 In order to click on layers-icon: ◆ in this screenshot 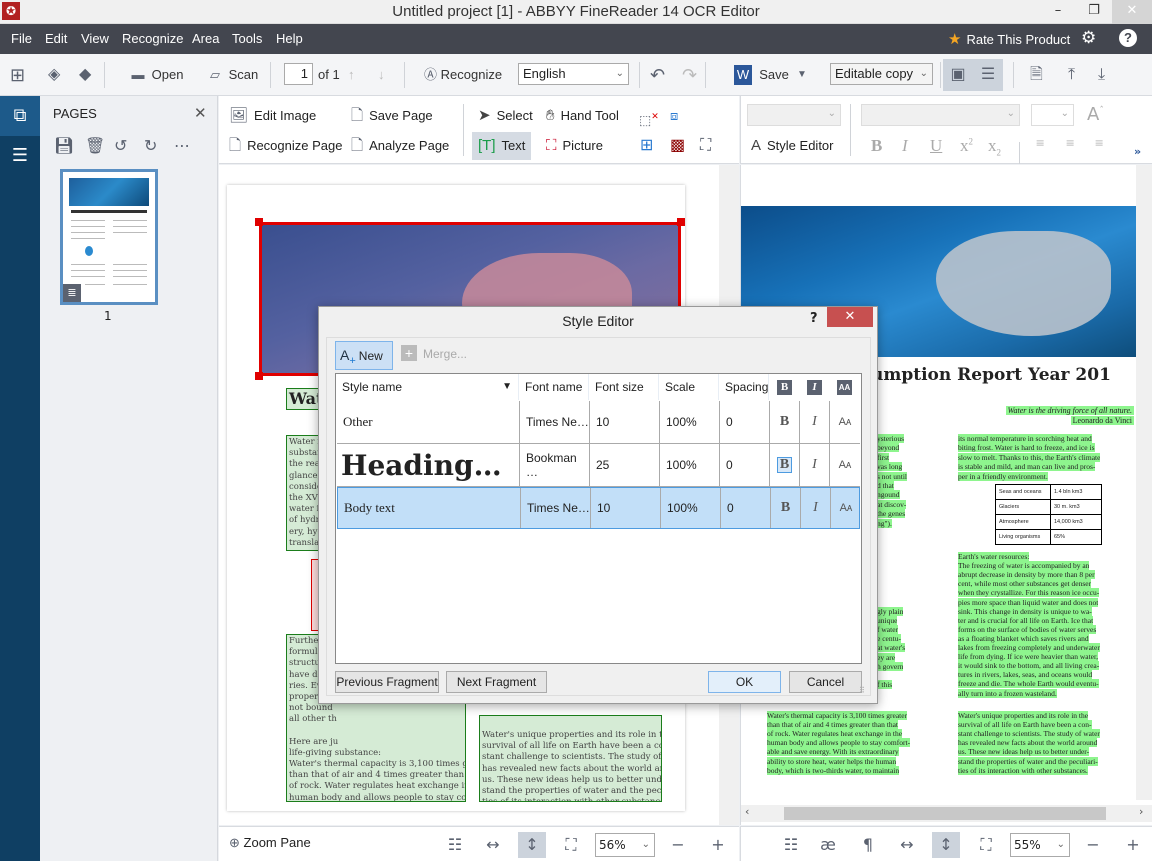, I will do `click(85, 75)`.